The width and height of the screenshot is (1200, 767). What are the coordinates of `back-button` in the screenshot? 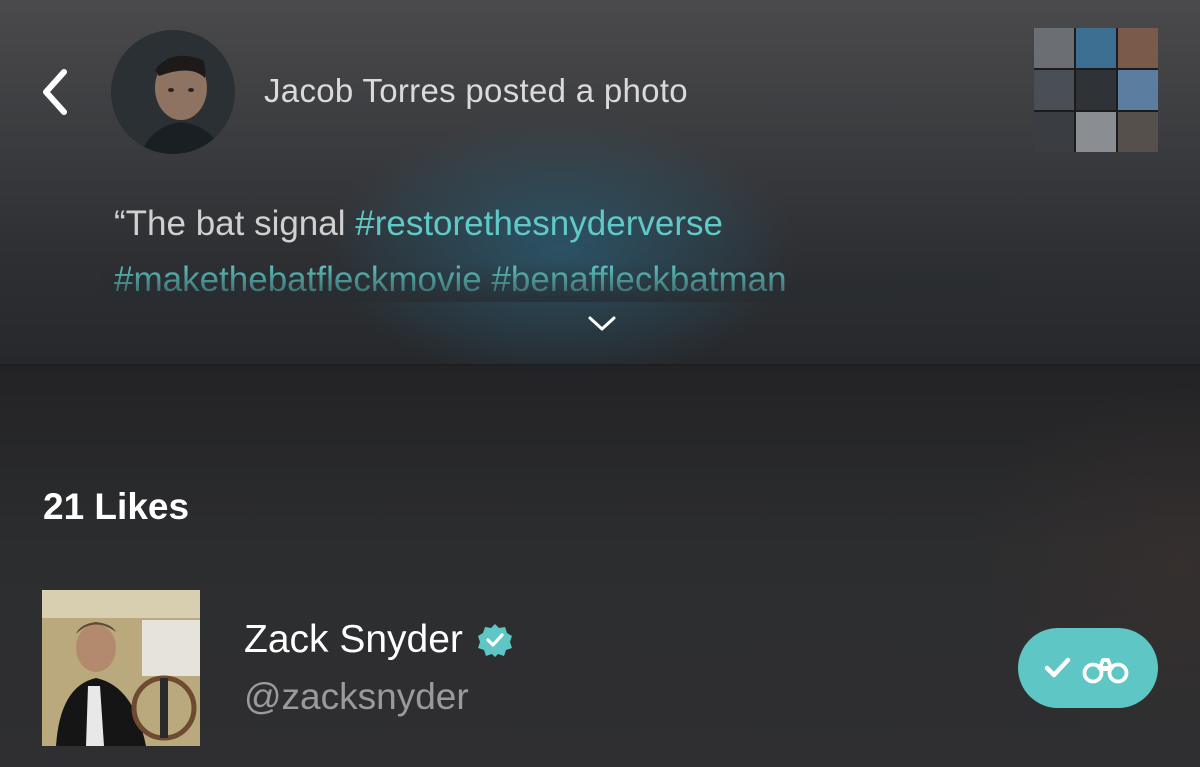 It's located at (58, 92).